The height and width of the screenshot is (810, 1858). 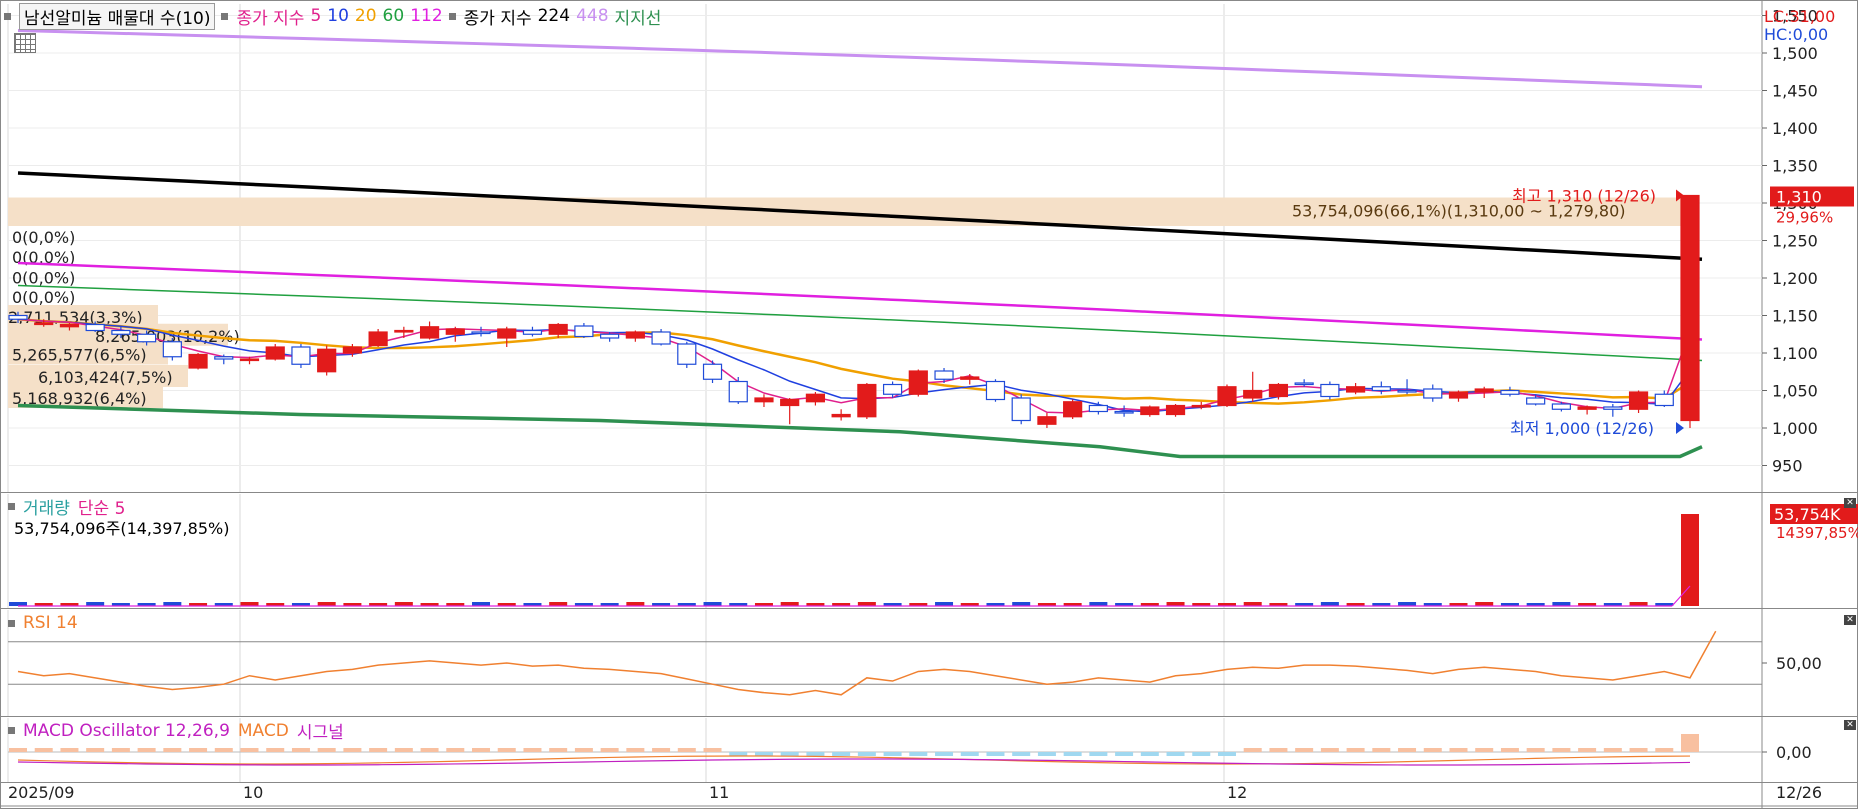 What do you see at coordinates (117, 16) in the screenshot?
I see `stock-name-box: 남선알미늄 매물대 수(10)` at bounding box center [117, 16].